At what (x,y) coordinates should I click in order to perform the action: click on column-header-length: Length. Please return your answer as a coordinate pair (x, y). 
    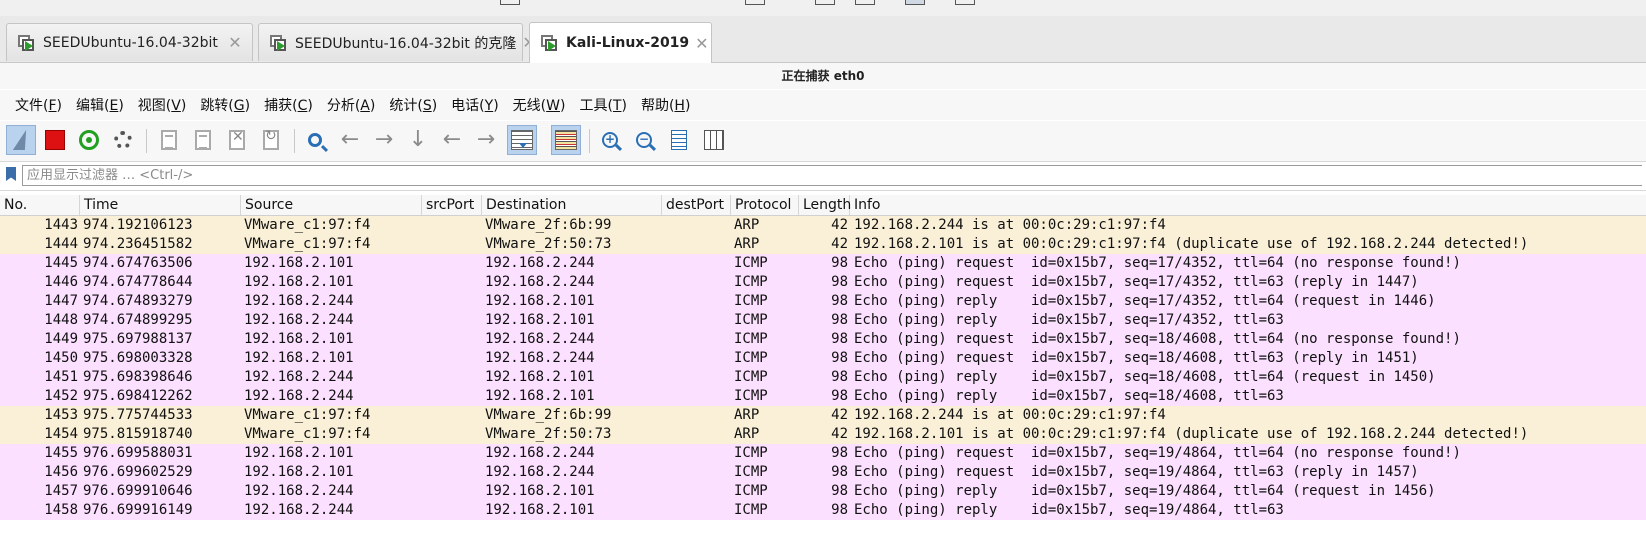
    Looking at the image, I should click on (825, 205).